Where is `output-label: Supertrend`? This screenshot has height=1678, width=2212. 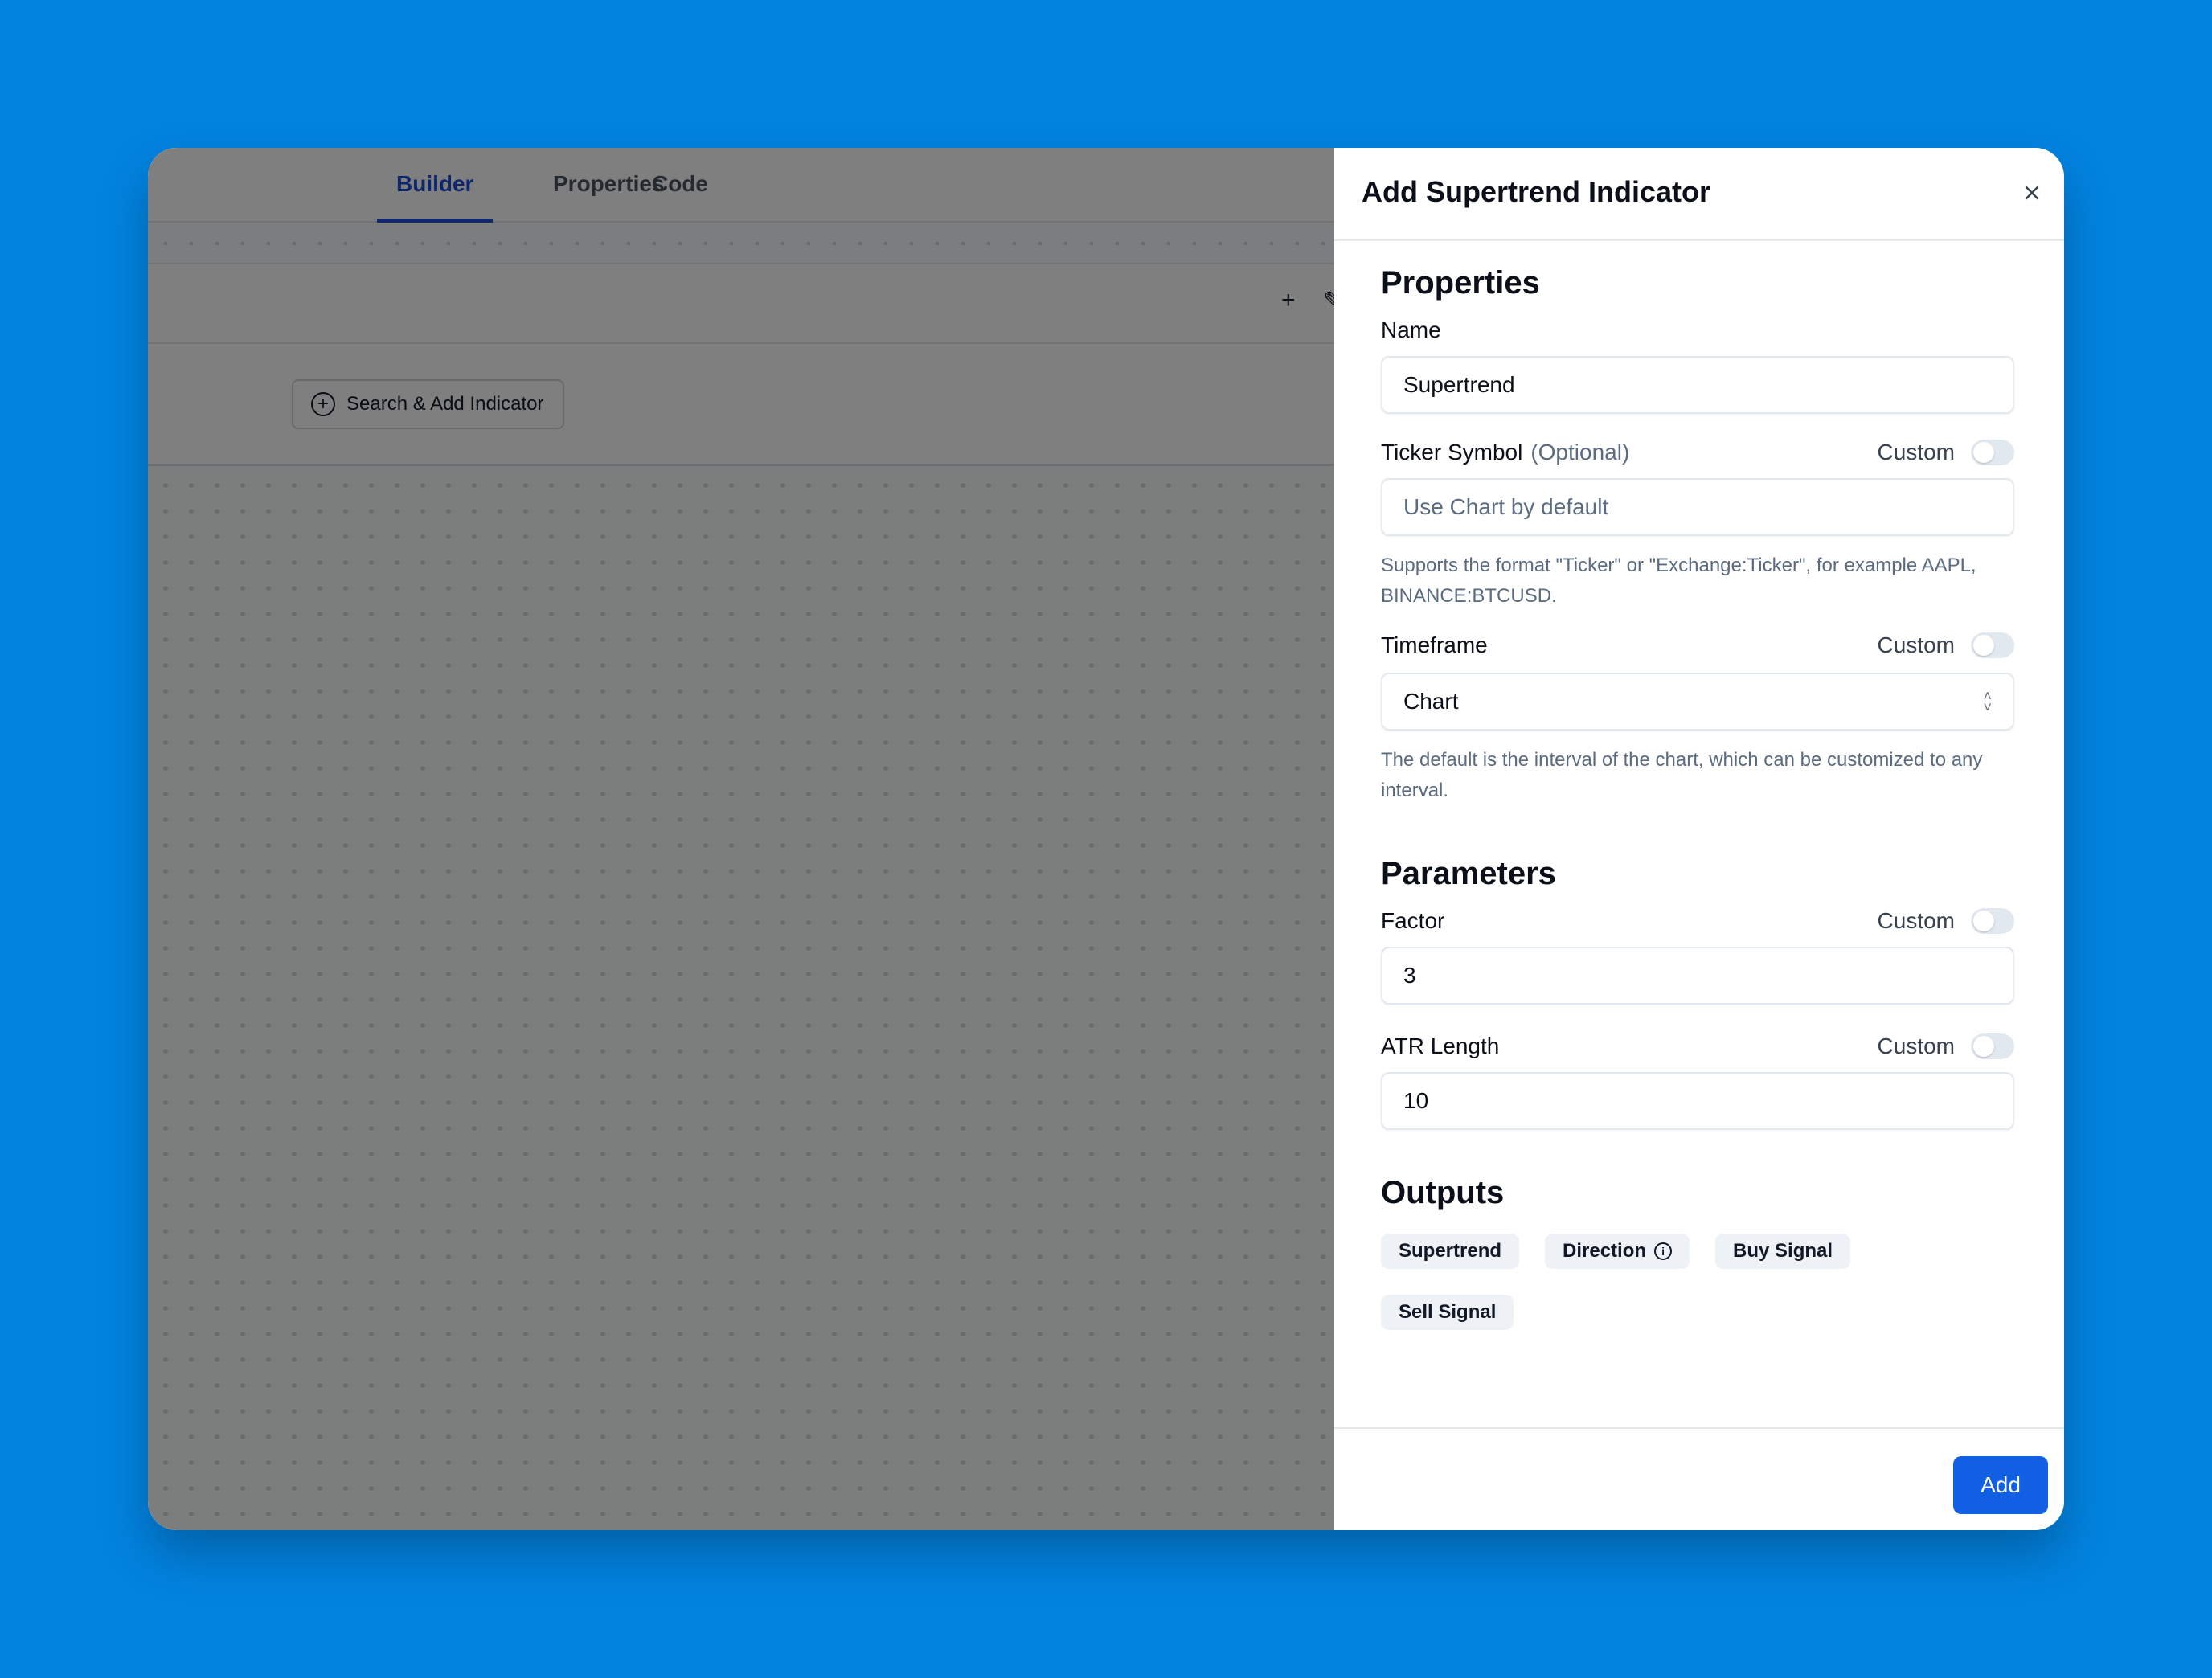
output-label: Supertrend is located at coordinates (1450, 1251).